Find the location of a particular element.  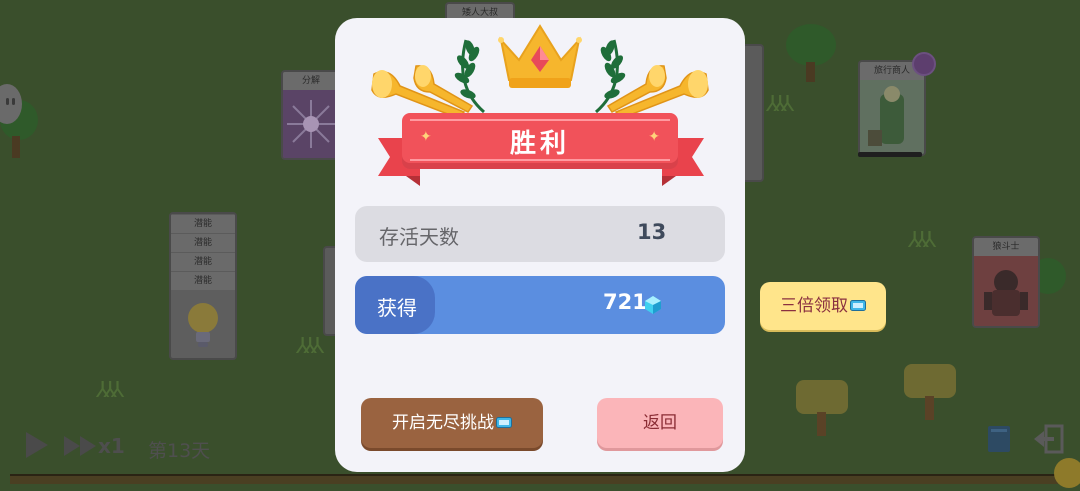

victory-banner: 胜利 ✦ ✦ is located at coordinates (540, 141).